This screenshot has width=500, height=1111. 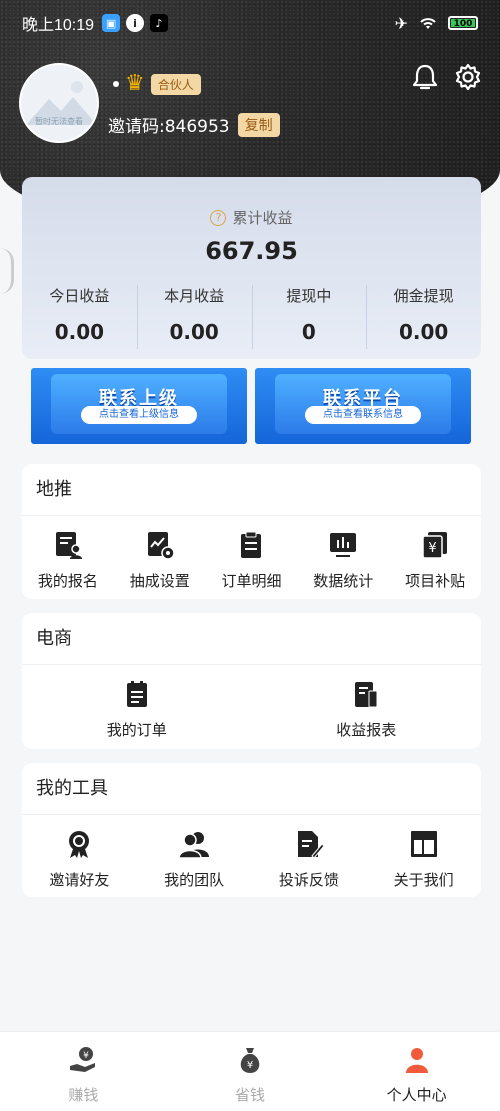 What do you see at coordinates (262, 218) in the screenshot?
I see `earnings-title: 累计收益` at bounding box center [262, 218].